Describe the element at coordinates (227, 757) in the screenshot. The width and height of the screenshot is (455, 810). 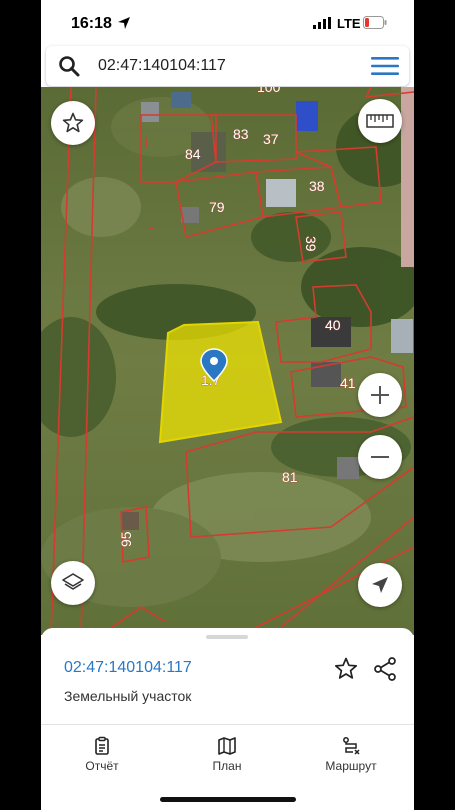
I see `tab-plan: План` at that location.